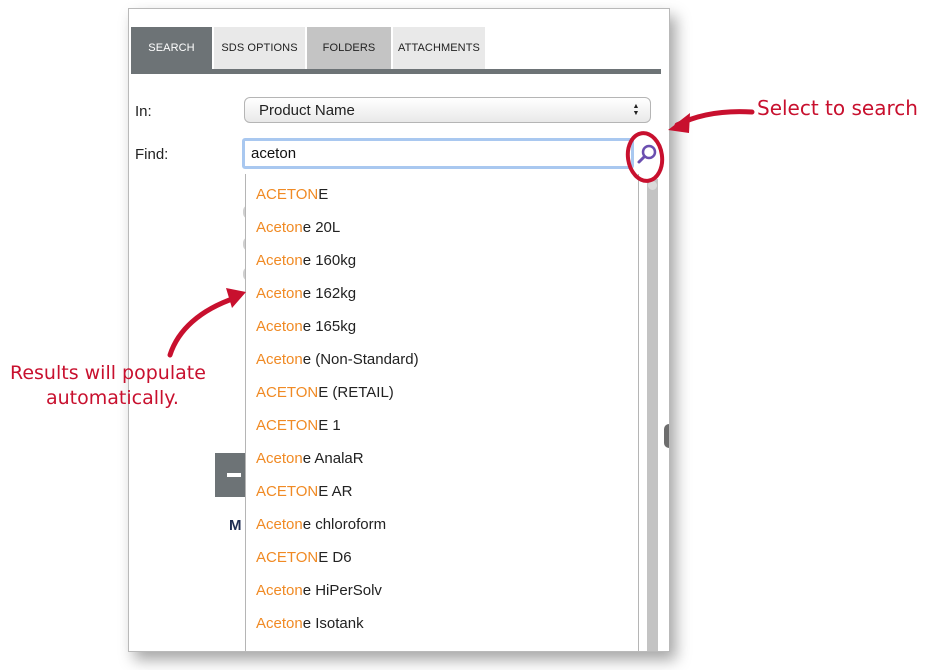  What do you see at coordinates (306, 326) in the screenshot?
I see `list-item: Aceton e 165kg` at bounding box center [306, 326].